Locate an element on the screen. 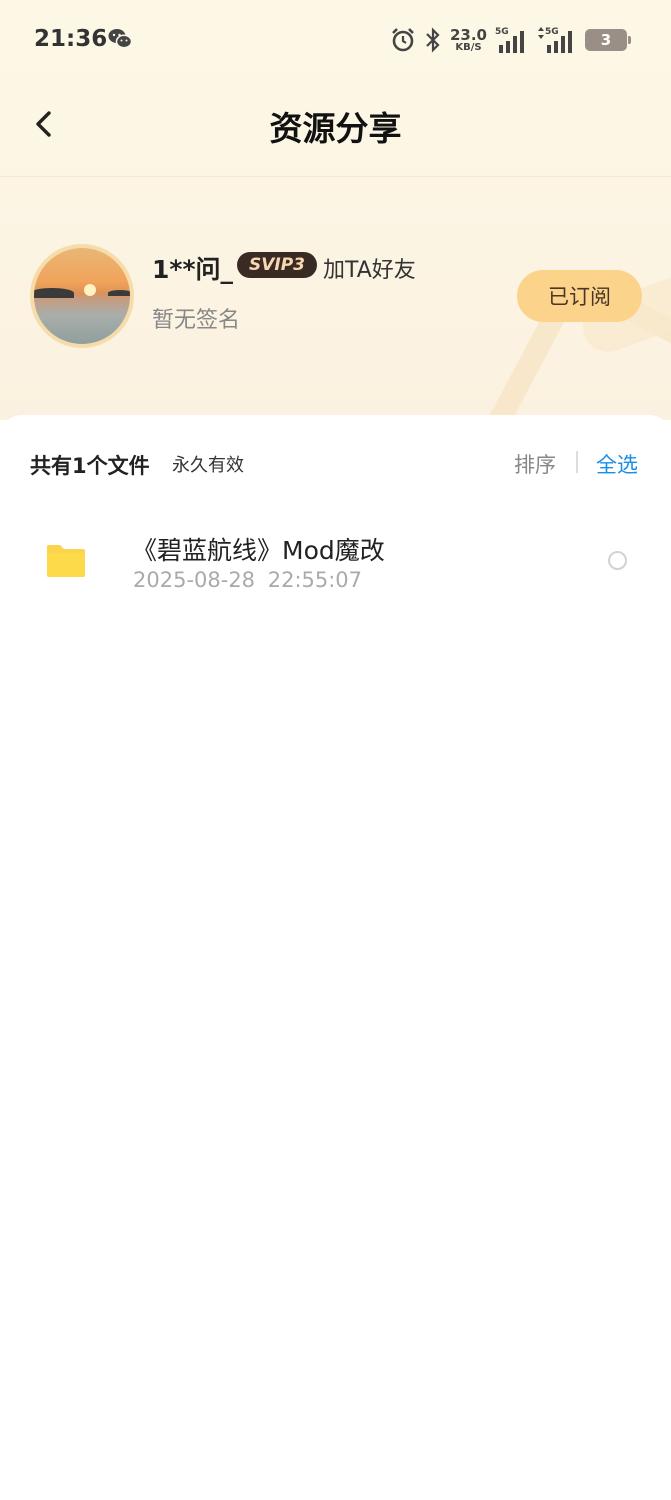 This screenshot has height=1500, width=671. network-speed: 23.0 KB/S is located at coordinates (468, 39).